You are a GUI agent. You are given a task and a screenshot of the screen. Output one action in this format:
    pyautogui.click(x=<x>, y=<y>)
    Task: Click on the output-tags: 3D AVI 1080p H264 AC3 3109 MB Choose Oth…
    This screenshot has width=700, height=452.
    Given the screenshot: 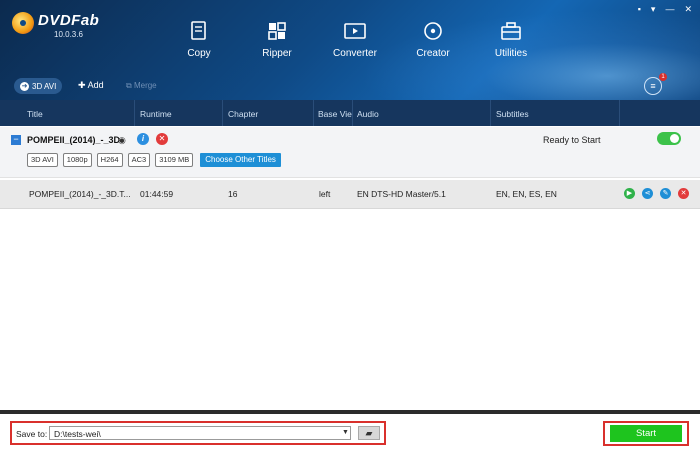 What is the action you would take?
    pyautogui.click(x=154, y=160)
    